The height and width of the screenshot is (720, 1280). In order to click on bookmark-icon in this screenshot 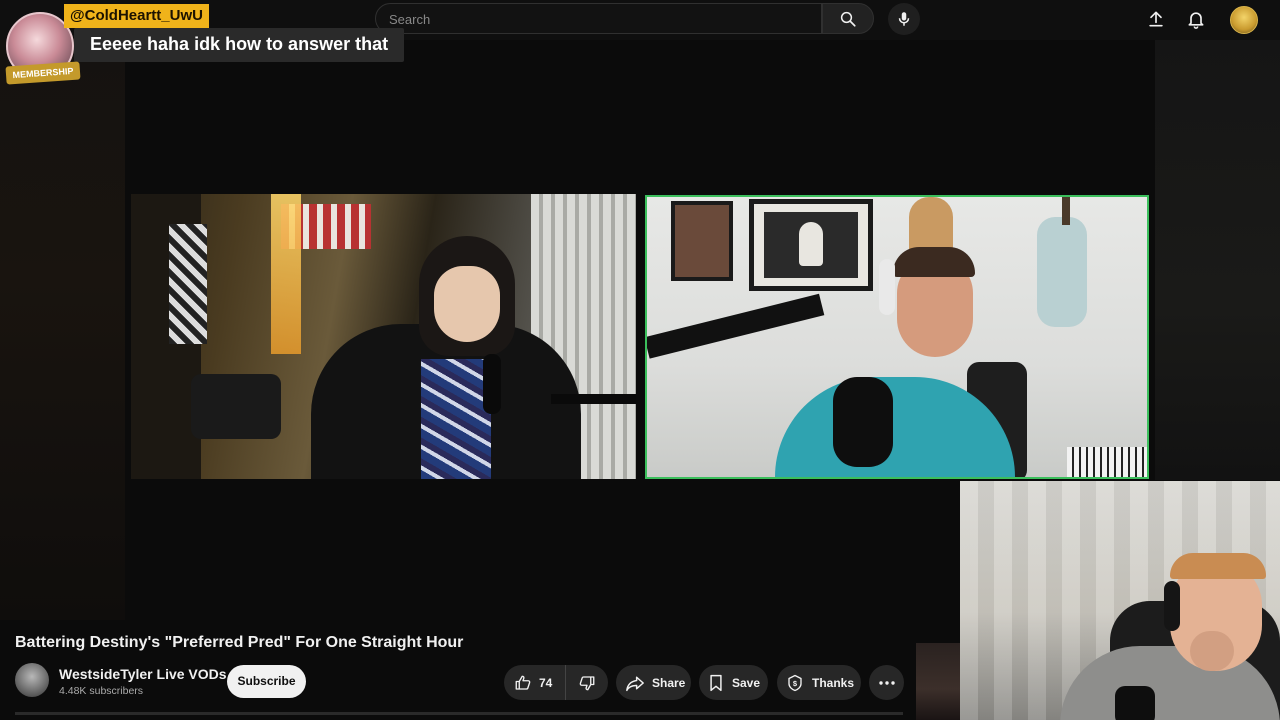, I will do `click(716, 682)`.